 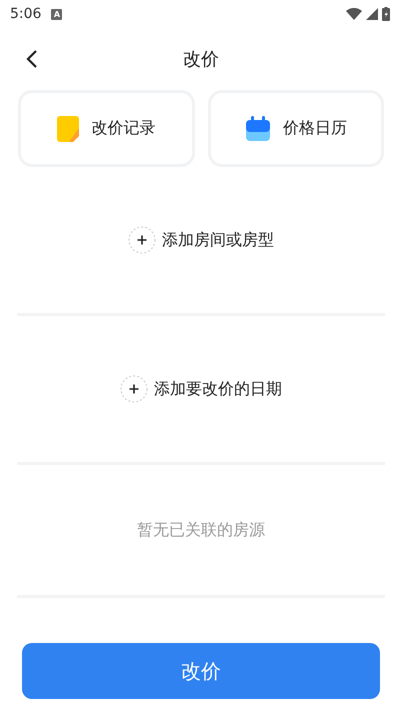 What do you see at coordinates (56, 14) in the screenshot?
I see `notification-icon: A` at bounding box center [56, 14].